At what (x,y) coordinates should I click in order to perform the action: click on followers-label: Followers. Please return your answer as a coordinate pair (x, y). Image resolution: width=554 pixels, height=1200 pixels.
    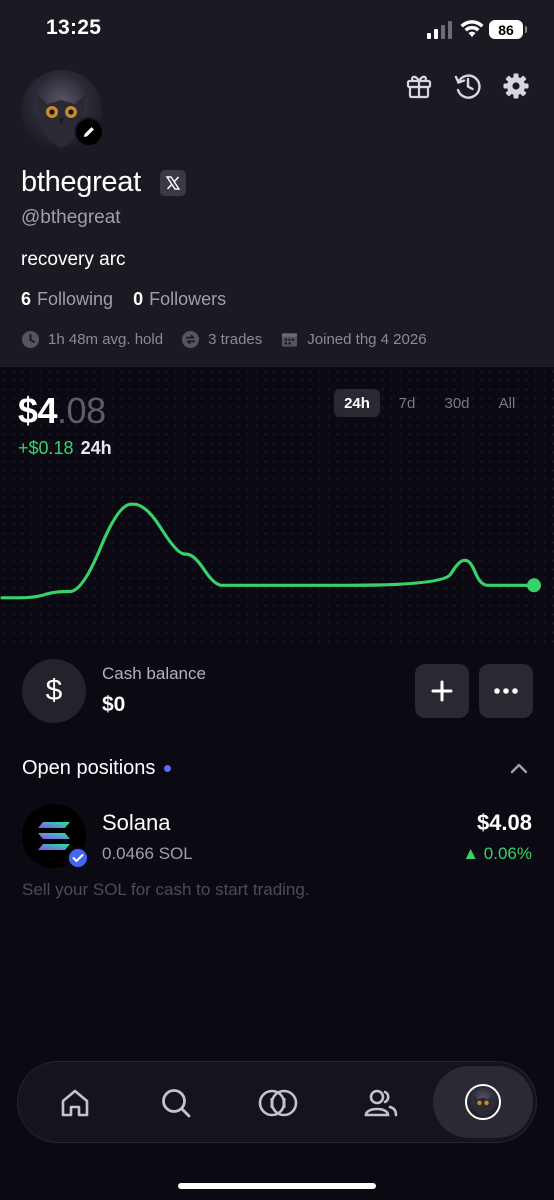
    Looking at the image, I should click on (188, 299).